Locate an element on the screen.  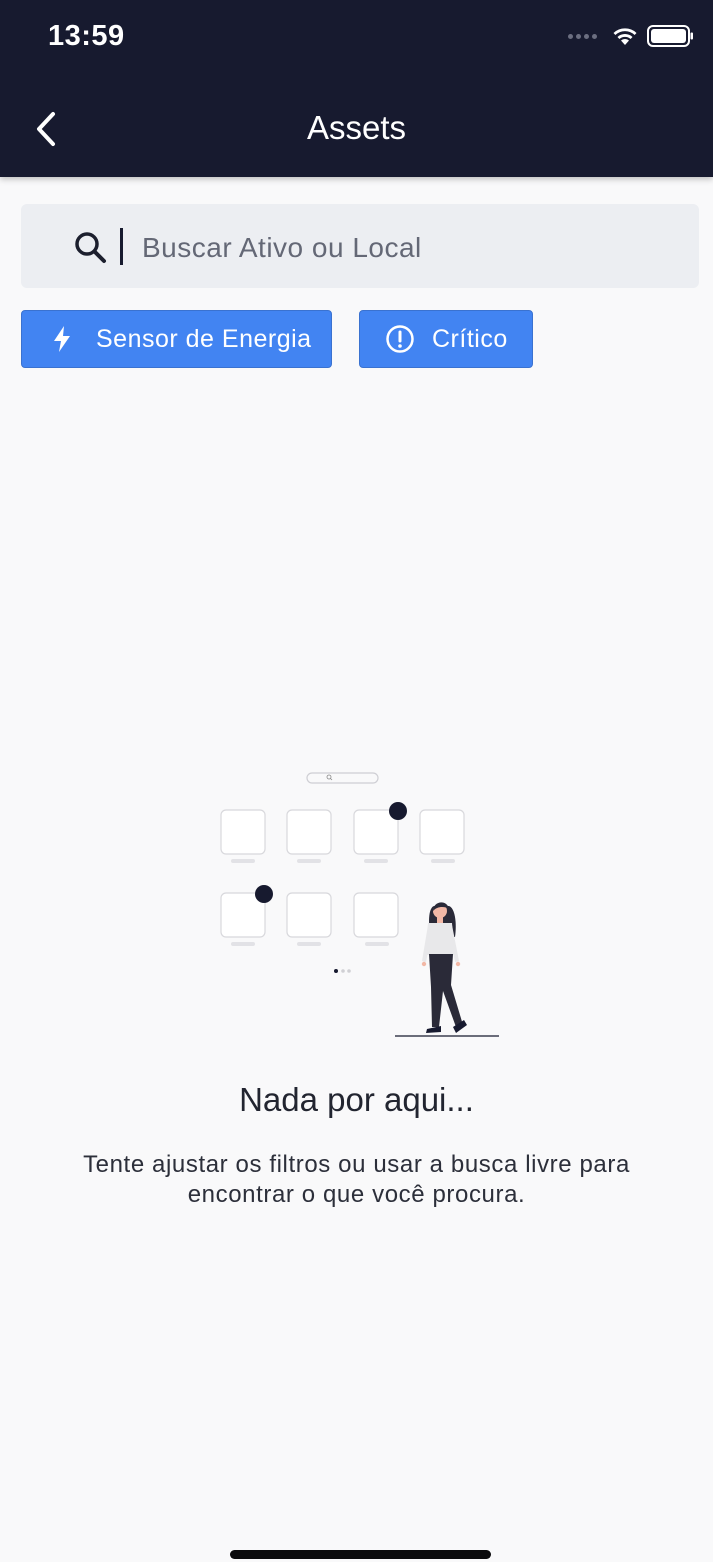
filter-chip-label: Sensor de Energia is located at coordinates (204, 338).